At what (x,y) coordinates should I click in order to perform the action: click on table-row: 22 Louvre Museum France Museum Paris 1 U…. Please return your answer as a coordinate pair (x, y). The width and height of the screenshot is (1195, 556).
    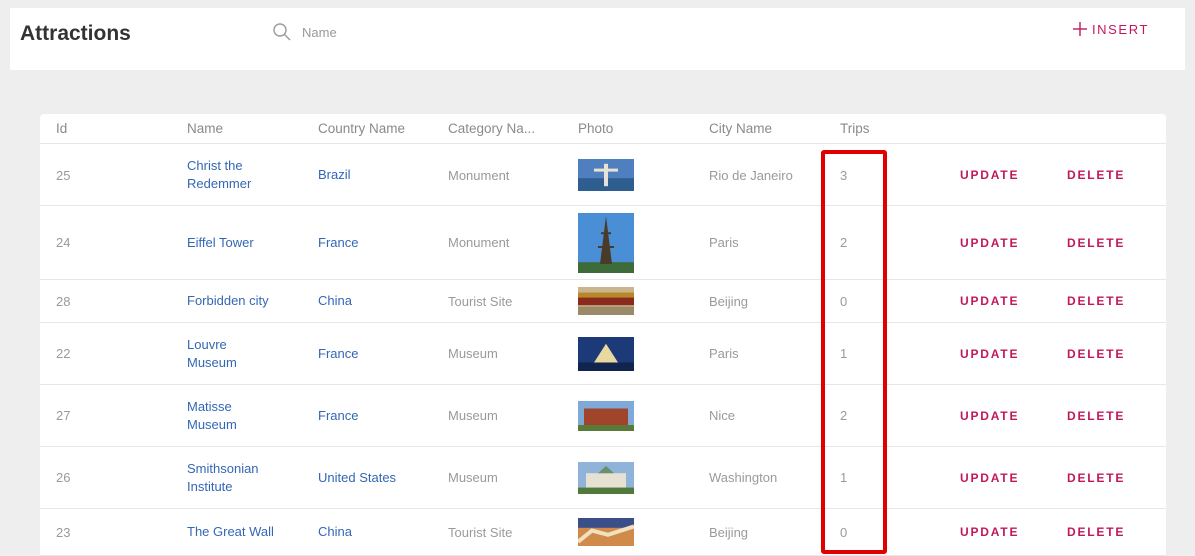
    Looking at the image, I should click on (603, 354).